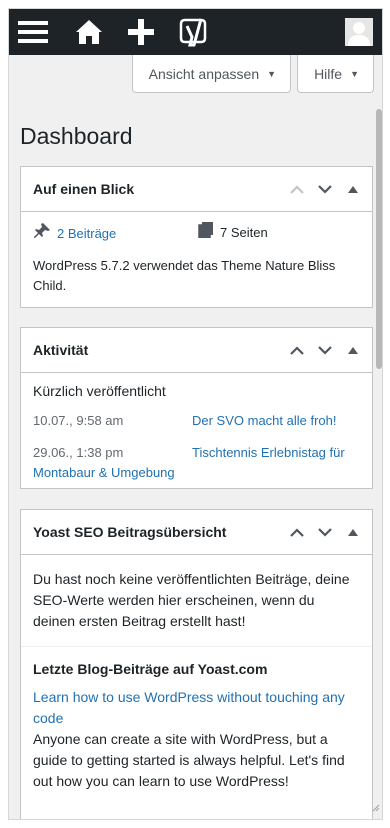  What do you see at coordinates (84, 189) in the screenshot?
I see `widget-title: Auf einen Blick` at bounding box center [84, 189].